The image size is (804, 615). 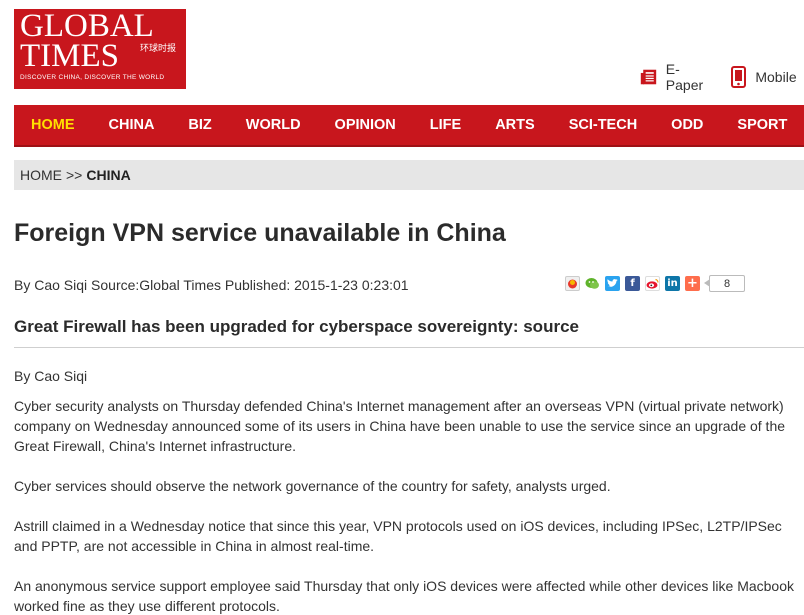 What do you see at coordinates (592, 283) in the screenshot?
I see `wechat-icon` at bounding box center [592, 283].